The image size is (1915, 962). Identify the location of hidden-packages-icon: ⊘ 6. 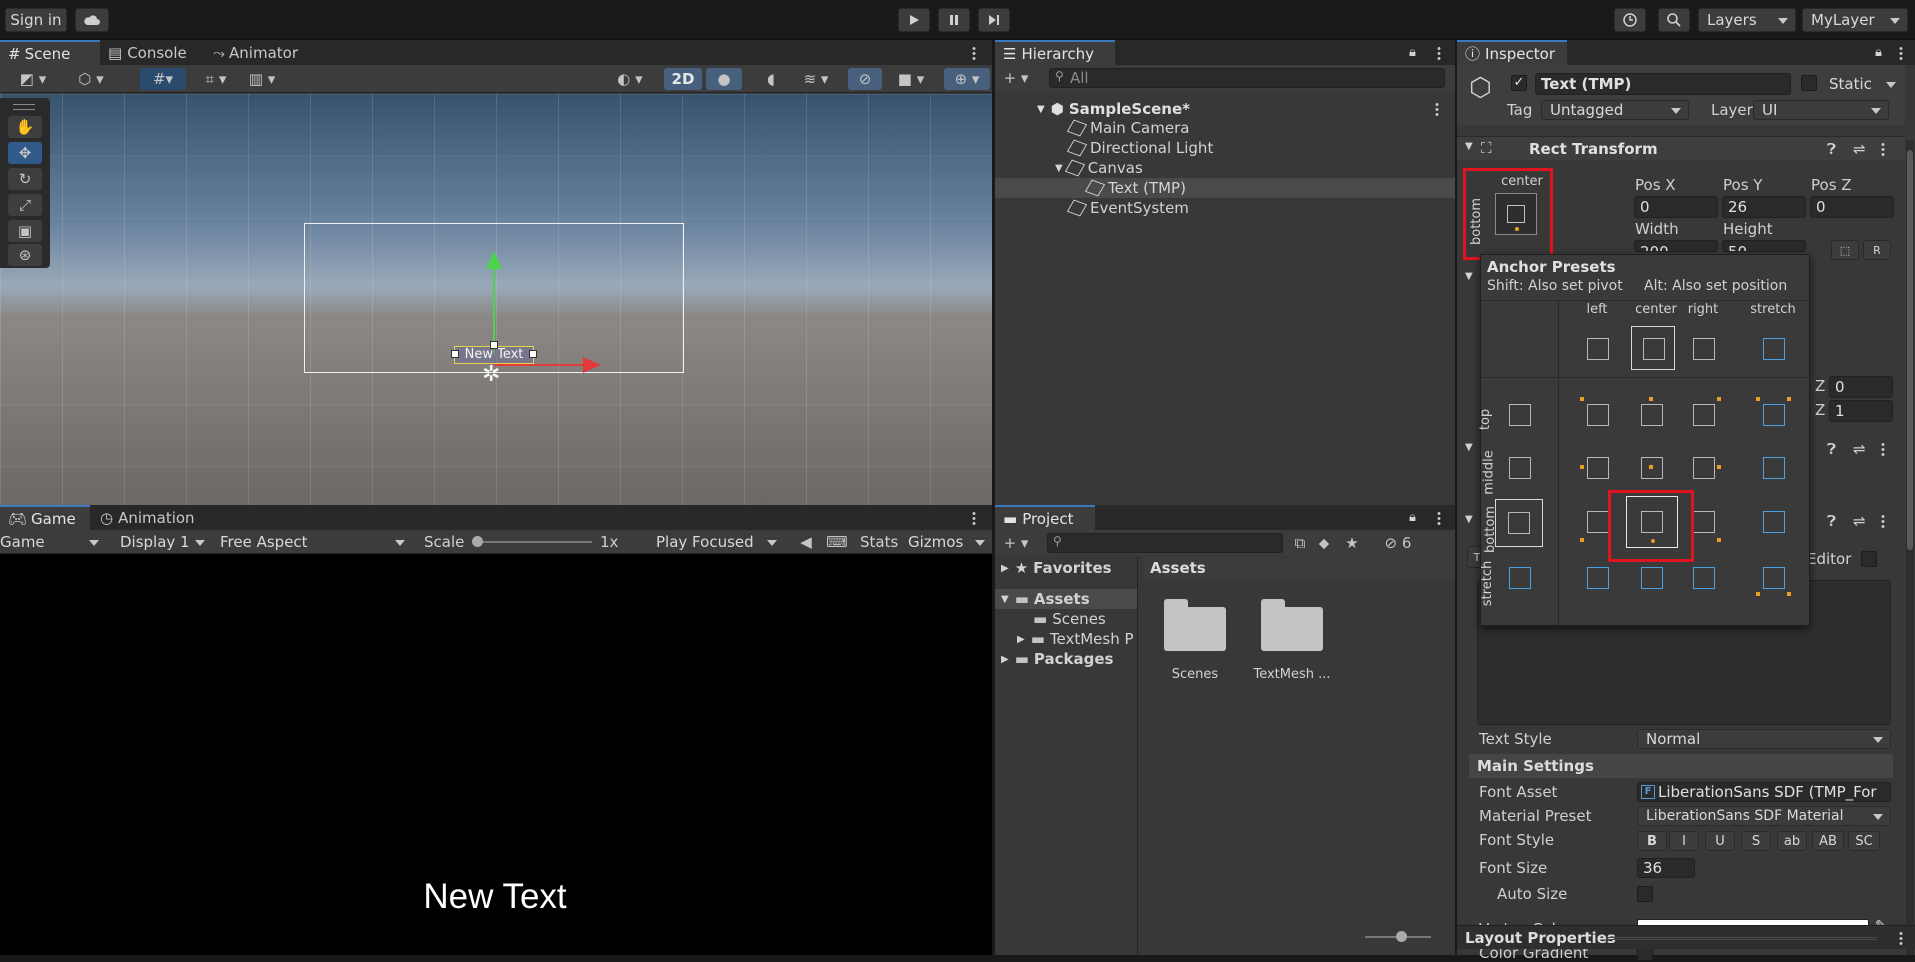
(1398, 543).